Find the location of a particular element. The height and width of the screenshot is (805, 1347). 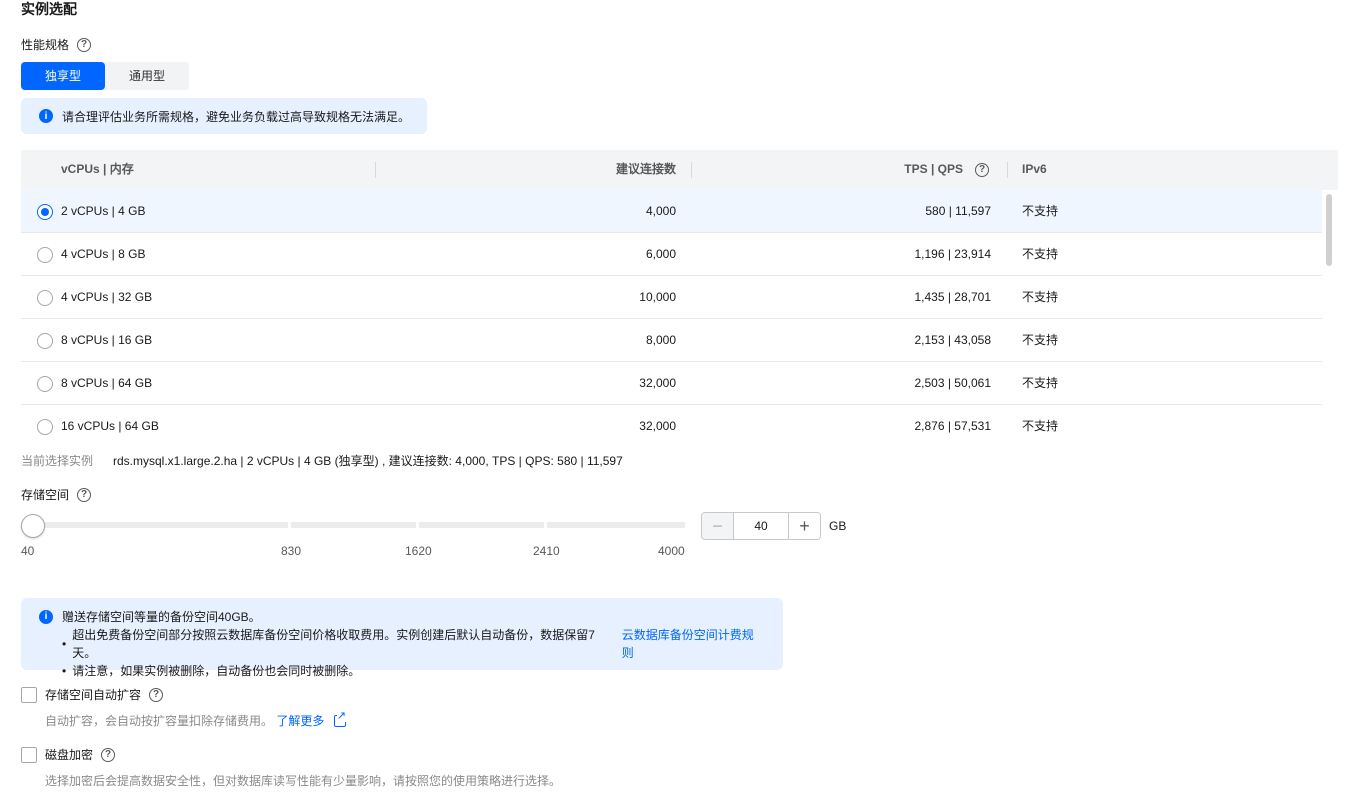

backup-alert-title-row: i 赠送存储空间等量的备份空间40GB。 is located at coordinates (402, 617).